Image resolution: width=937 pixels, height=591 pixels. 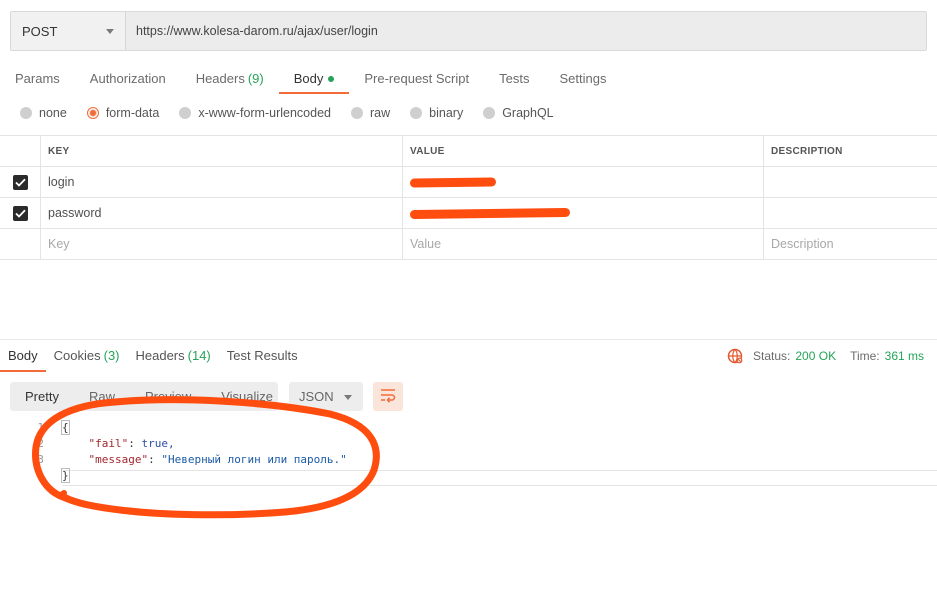 I want to click on tab-response-cookies: Cookies (3), so click(x=87, y=358).